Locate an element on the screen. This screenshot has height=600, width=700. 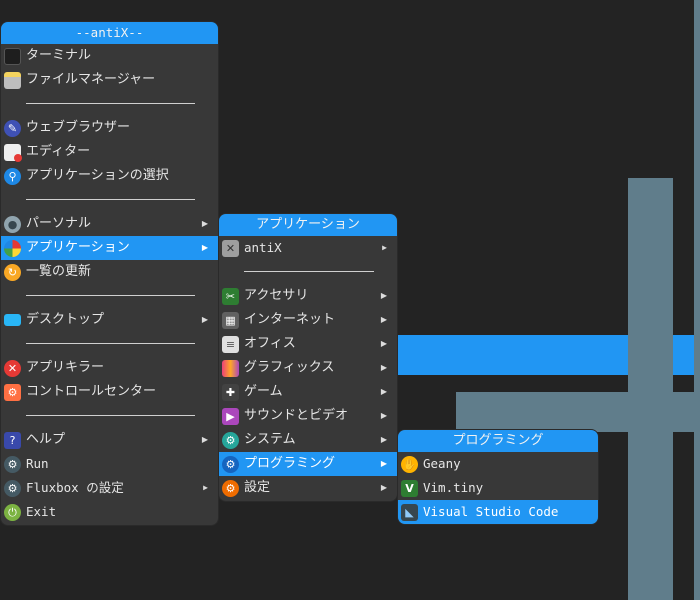
run-gear-icon: ⚙ is located at coordinates (12, 464).